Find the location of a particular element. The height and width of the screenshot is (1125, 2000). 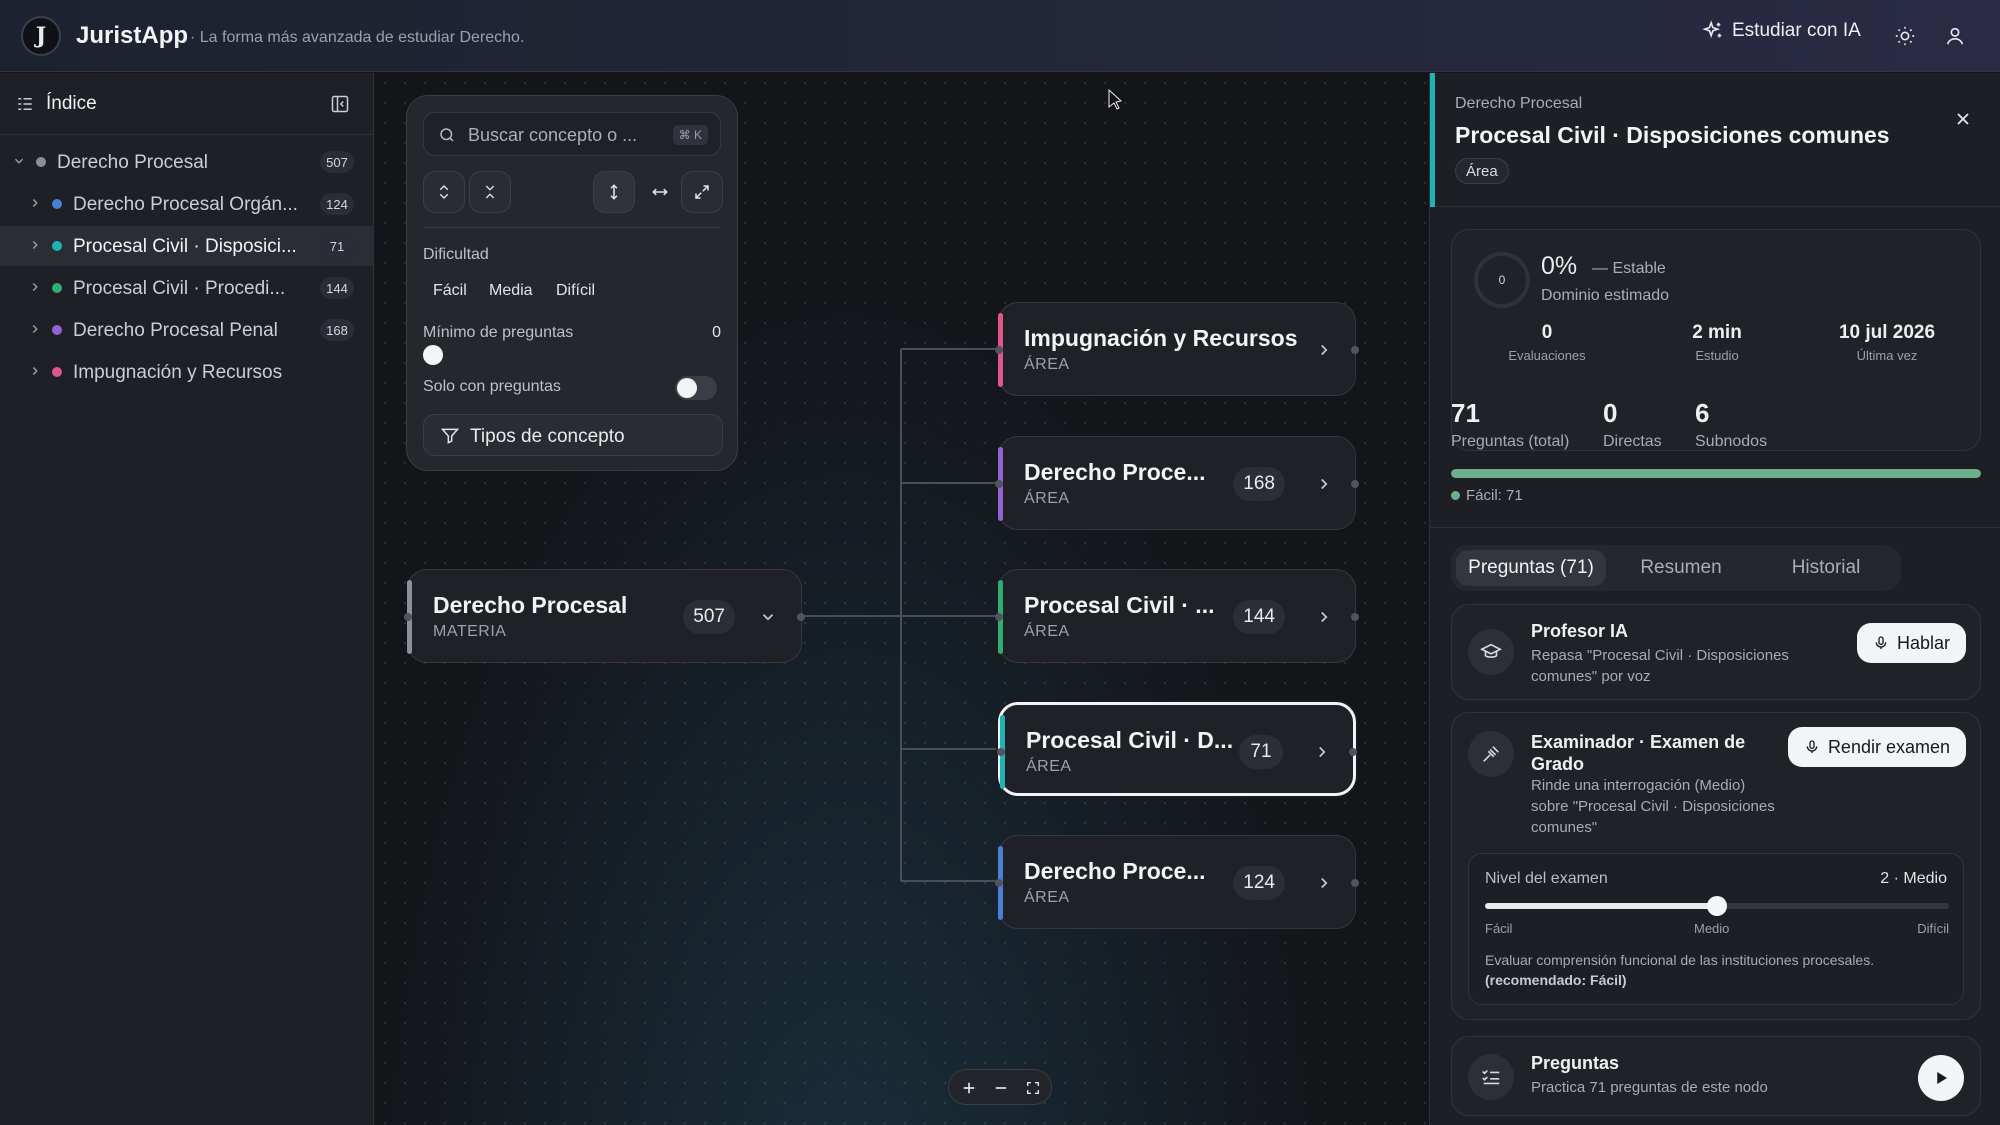

ai-professor-title: Profesor IA is located at coordinates (1580, 631).